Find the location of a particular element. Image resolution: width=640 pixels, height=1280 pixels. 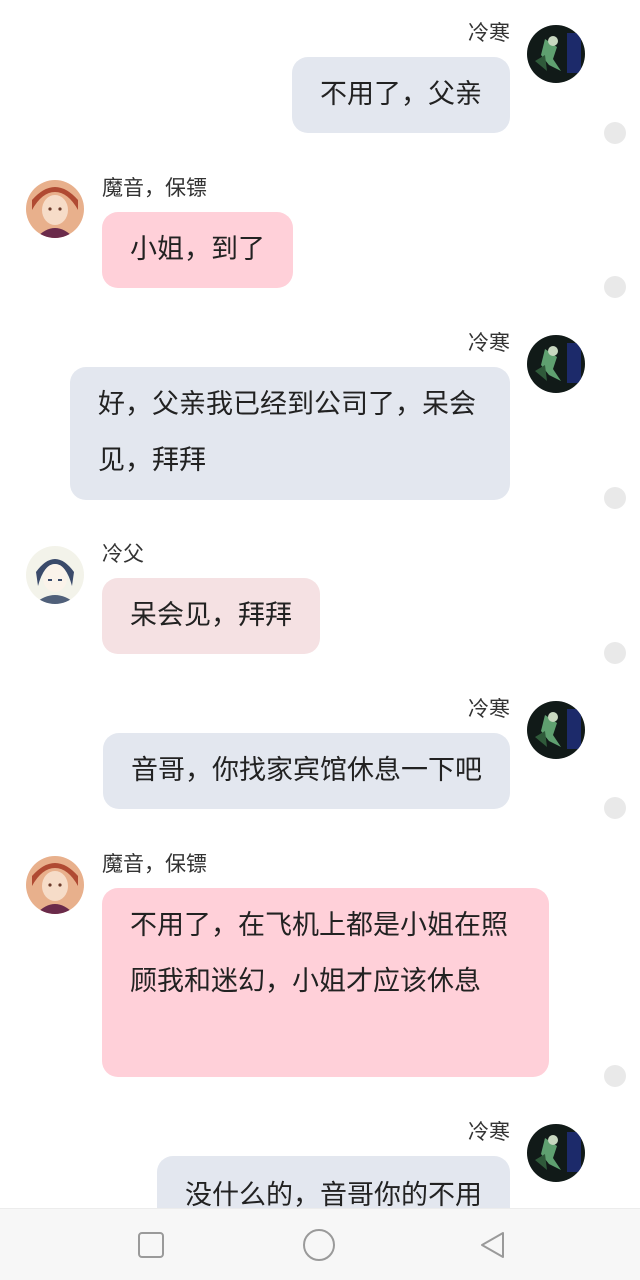

triangle-back-icon is located at coordinates (492, 1245).